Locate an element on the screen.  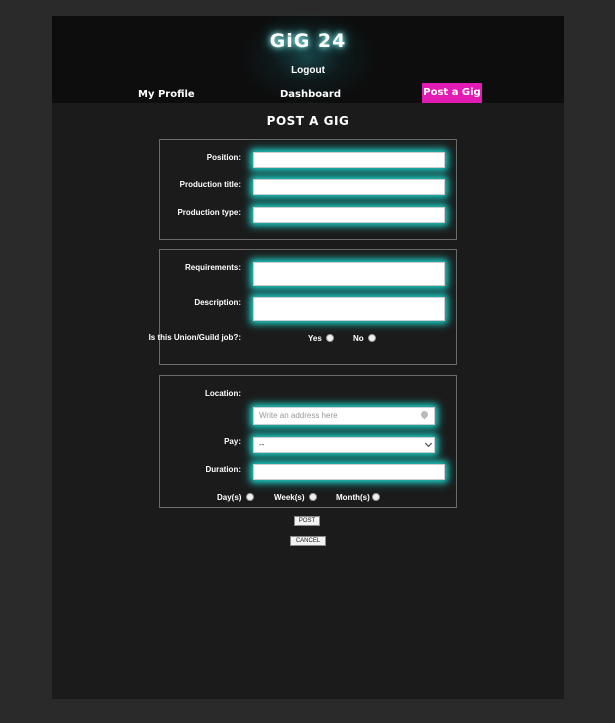
cancel-button: CANCEL is located at coordinates (308, 541).